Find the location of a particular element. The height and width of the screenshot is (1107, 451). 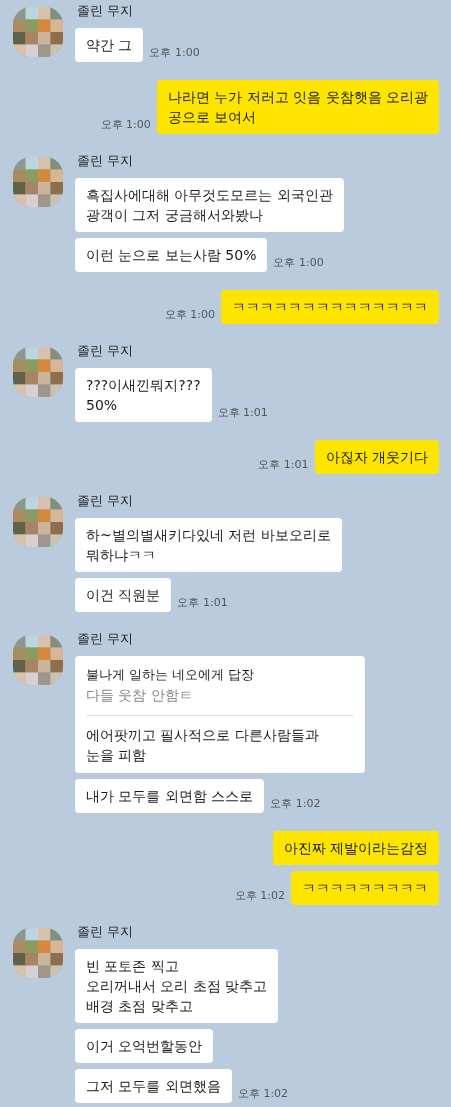

message-bubble: 빈 포토존 찍고 오리꺼내서 오리 초점 맞추고 배경 초점 맞추고 is located at coordinates (177, 986).